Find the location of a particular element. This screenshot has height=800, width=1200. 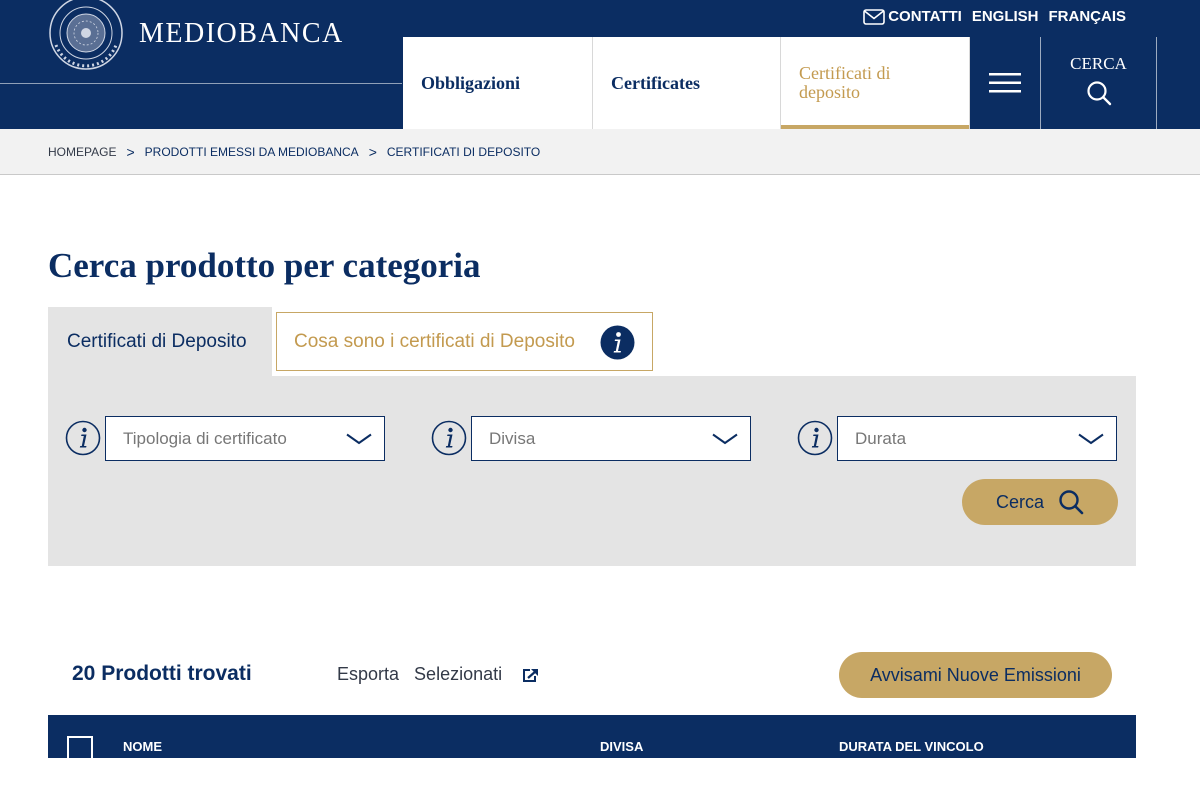

export-selected: Esporta Selezionati is located at coordinates (438, 674).